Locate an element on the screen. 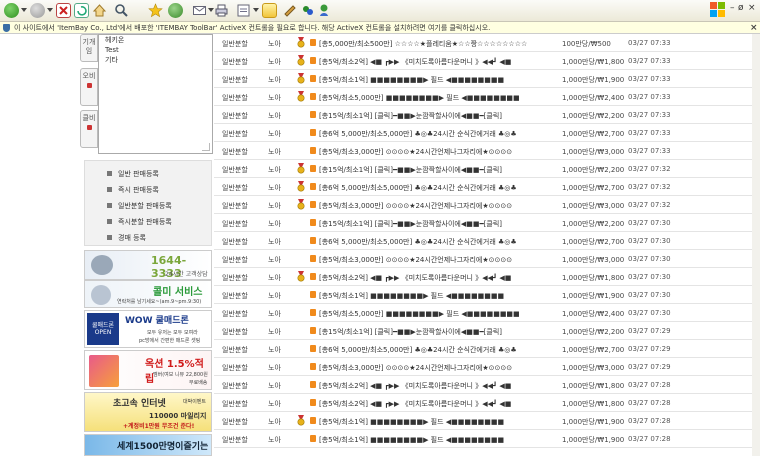 The image size is (760, 456). auction-banner: 옥션 1.5%적립 멤버(여보 니뷰 22,800원 무료배송 is located at coordinates (148, 370).